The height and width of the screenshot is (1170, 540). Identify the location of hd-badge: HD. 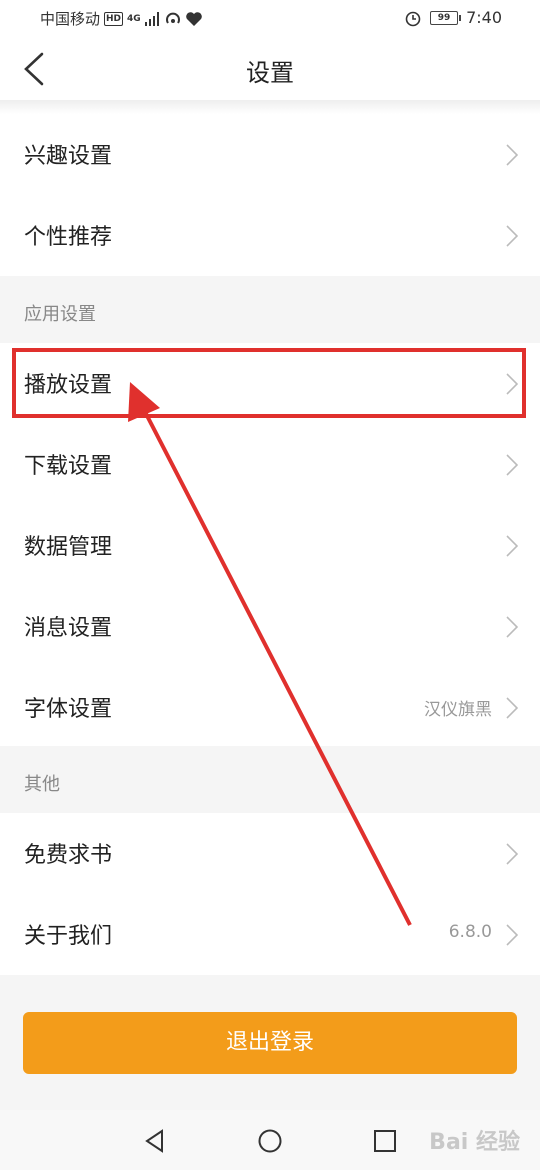
(114, 18).